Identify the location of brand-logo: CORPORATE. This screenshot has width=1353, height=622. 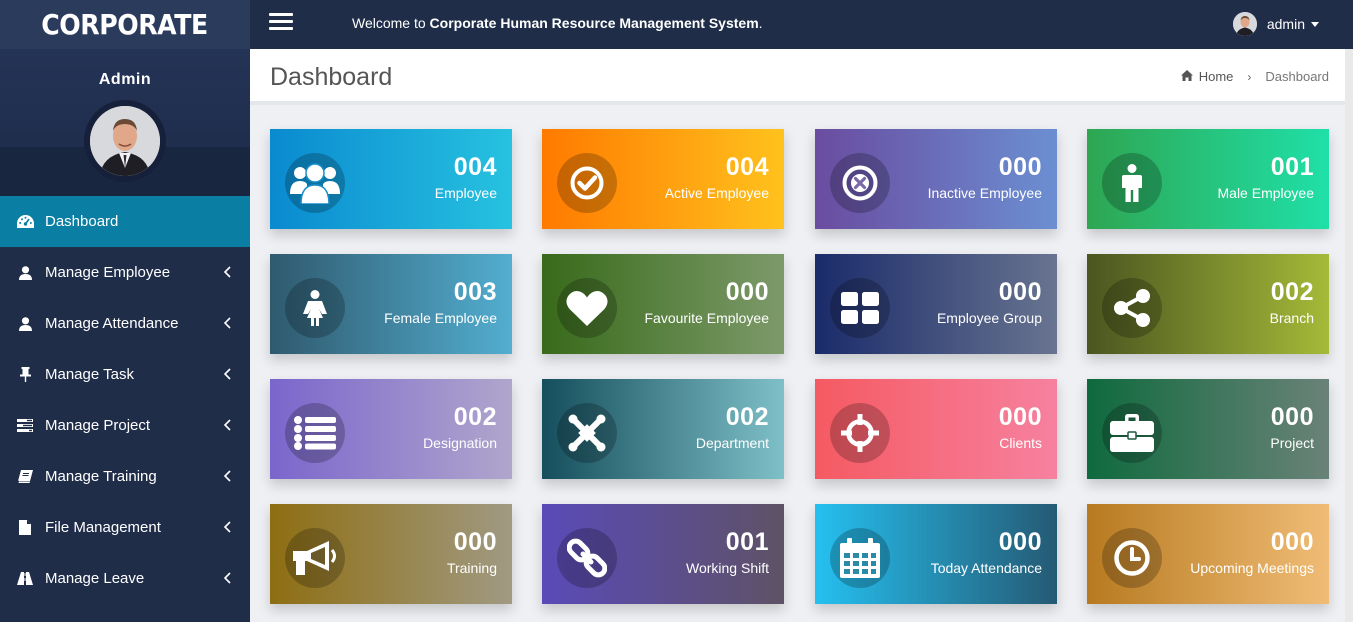
(125, 24).